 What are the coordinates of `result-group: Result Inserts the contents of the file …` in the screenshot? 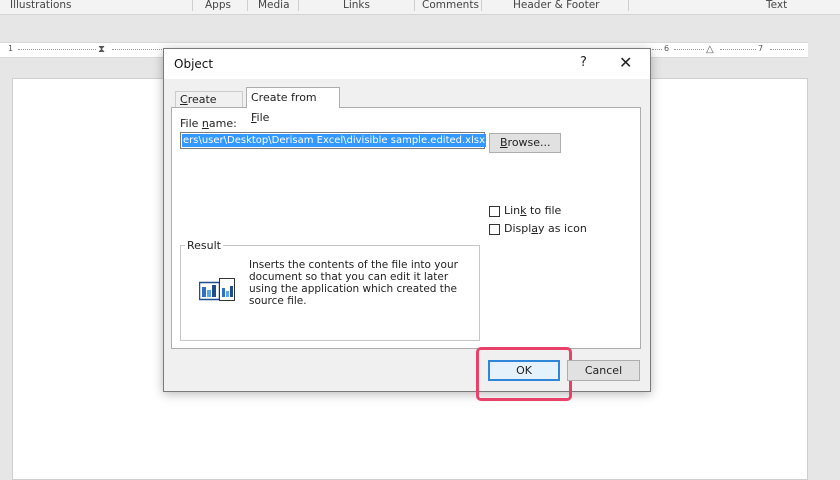 It's located at (330, 290).